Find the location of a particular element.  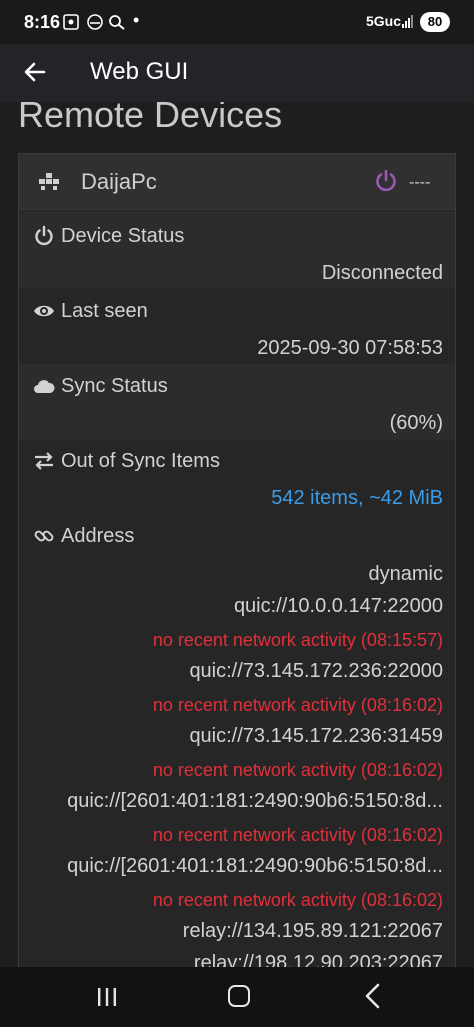

clock: 8:16 is located at coordinates (42, 22).